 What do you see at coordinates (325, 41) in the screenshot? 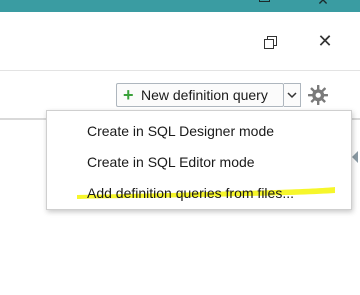
I see `close-icon: ✕` at bounding box center [325, 41].